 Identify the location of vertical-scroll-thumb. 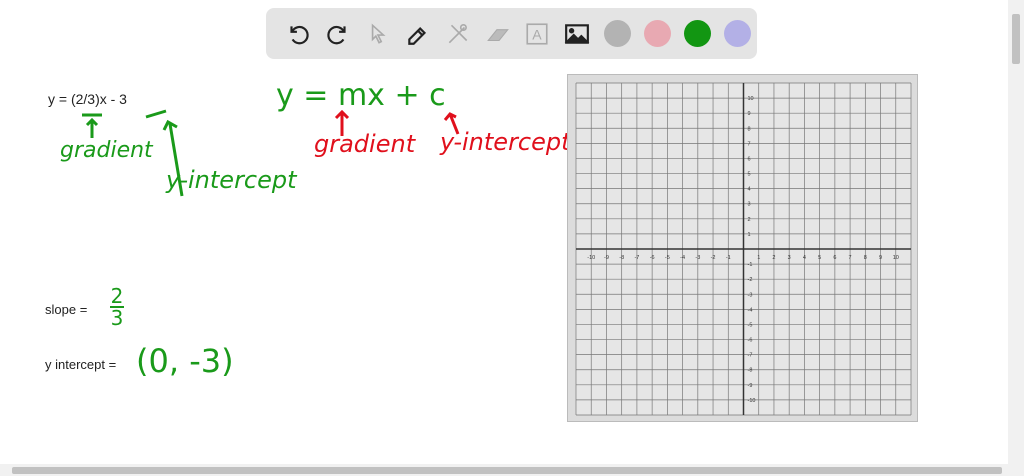
(1016, 39).